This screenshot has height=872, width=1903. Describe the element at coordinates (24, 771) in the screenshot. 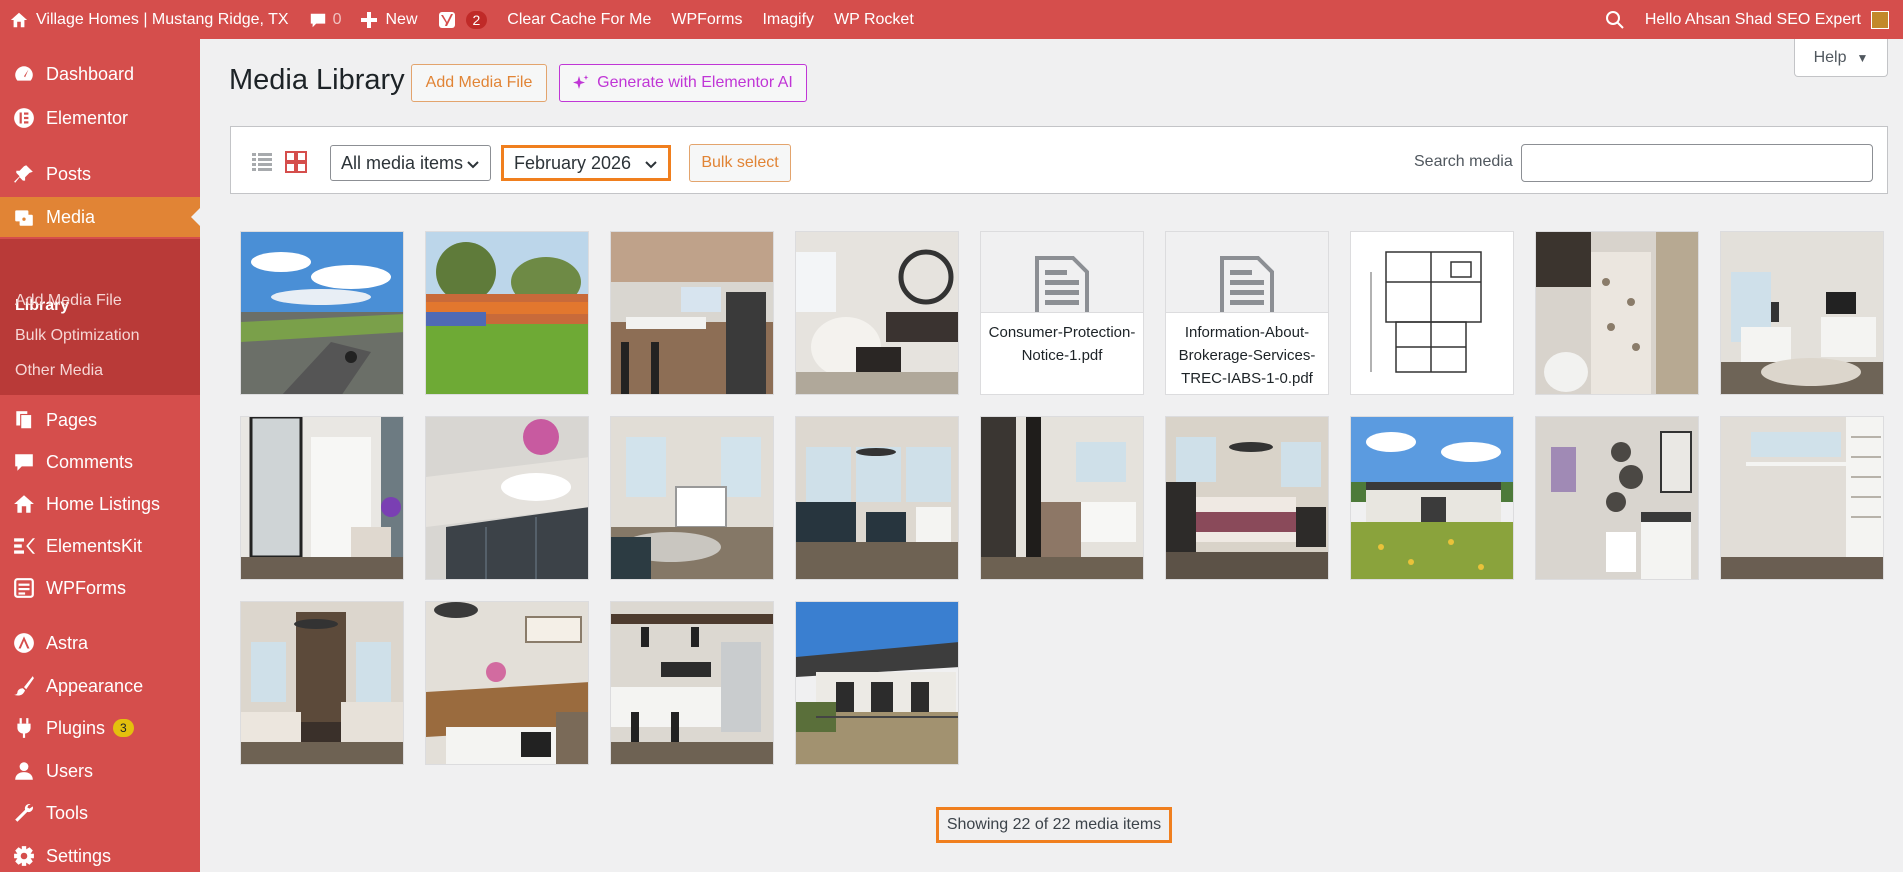

I see `users-icon` at that location.